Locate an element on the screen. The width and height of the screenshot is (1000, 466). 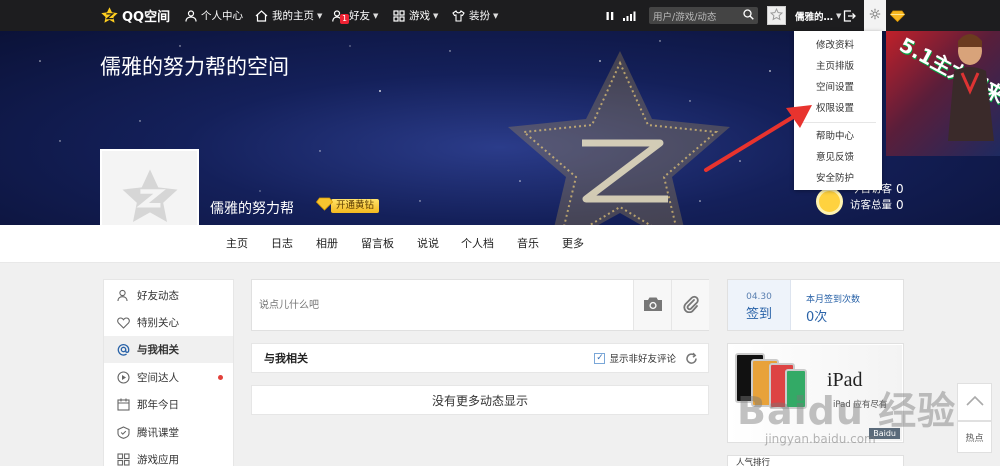
nav-dressup: 装扮 ▼ is located at coordinates (475, 15).